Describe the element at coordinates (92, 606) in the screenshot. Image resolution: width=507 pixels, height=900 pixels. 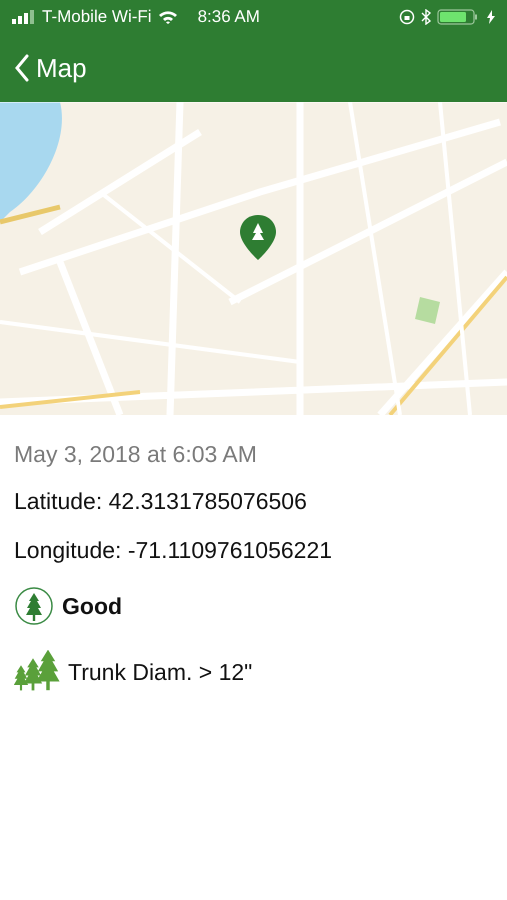
I see `health-label: Good` at that location.